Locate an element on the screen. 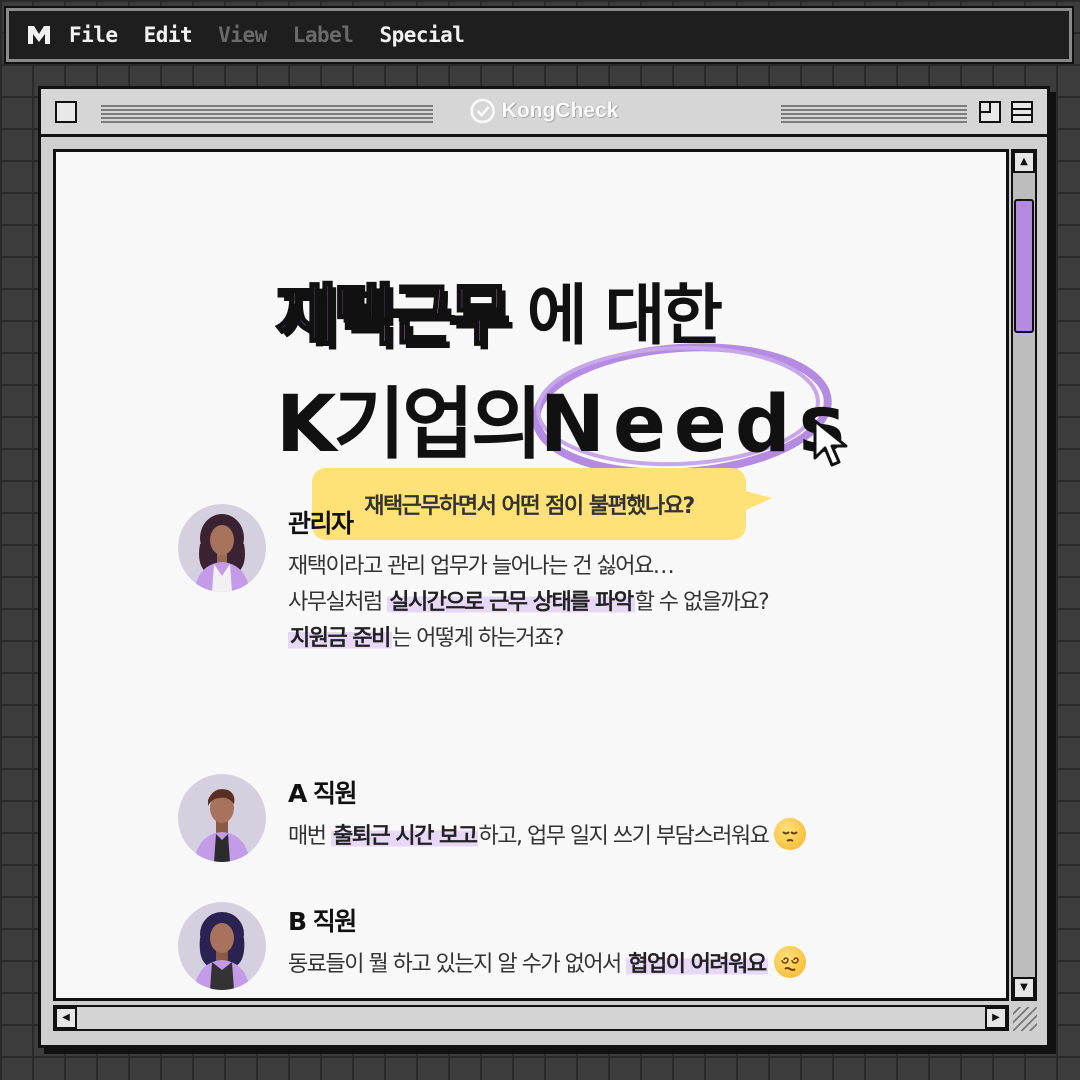 The width and height of the screenshot is (1080, 1080). title-bar: KongCheck is located at coordinates (544, 113).